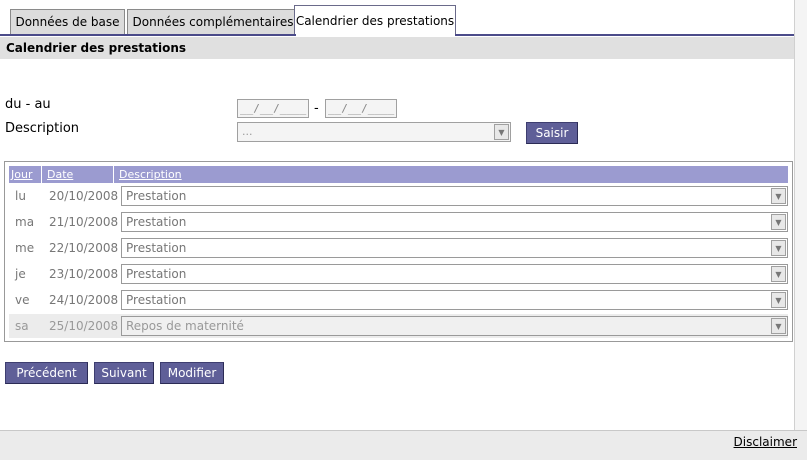 This screenshot has width=807, height=460. What do you see at coordinates (403, 445) in the screenshot?
I see `footer: Disclaimer` at bounding box center [403, 445].